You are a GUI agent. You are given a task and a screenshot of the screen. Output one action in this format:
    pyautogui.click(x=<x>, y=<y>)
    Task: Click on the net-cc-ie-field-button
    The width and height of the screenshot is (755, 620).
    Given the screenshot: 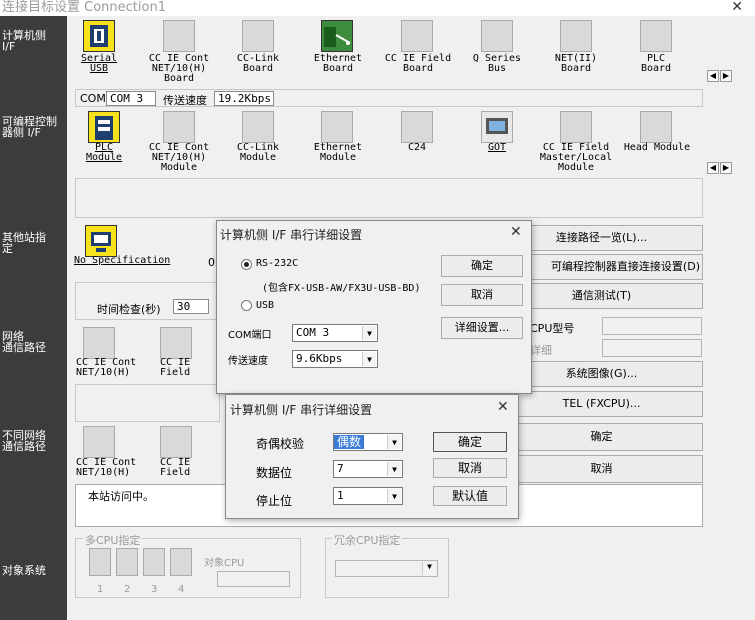 What is the action you would take?
    pyautogui.click(x=176, y=343)
    